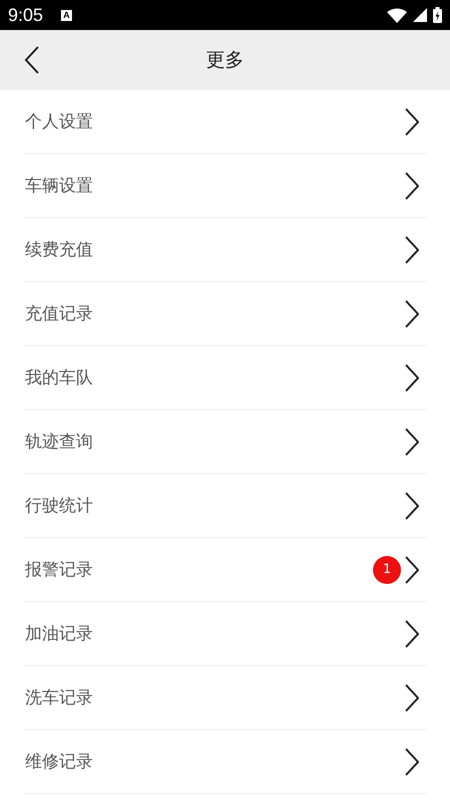 This screenshot has height=800, width=450. I want to click on menu-item: 报警记录 1, so click(225, 570).